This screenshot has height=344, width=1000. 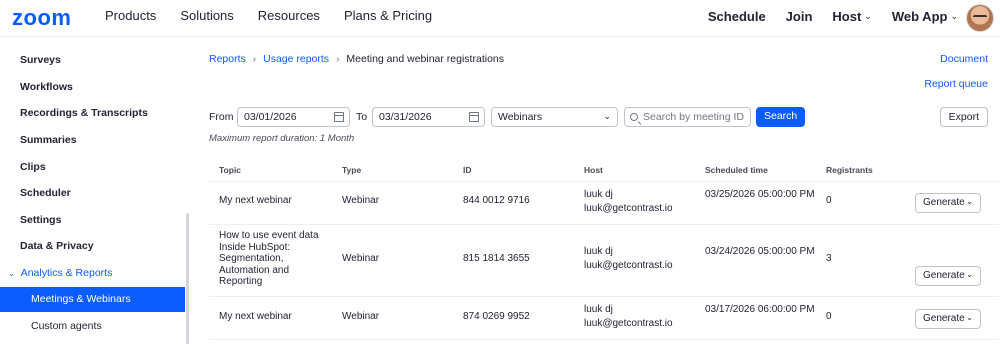 I want to click on column-header-id: ID, so click(x=467, y=170).